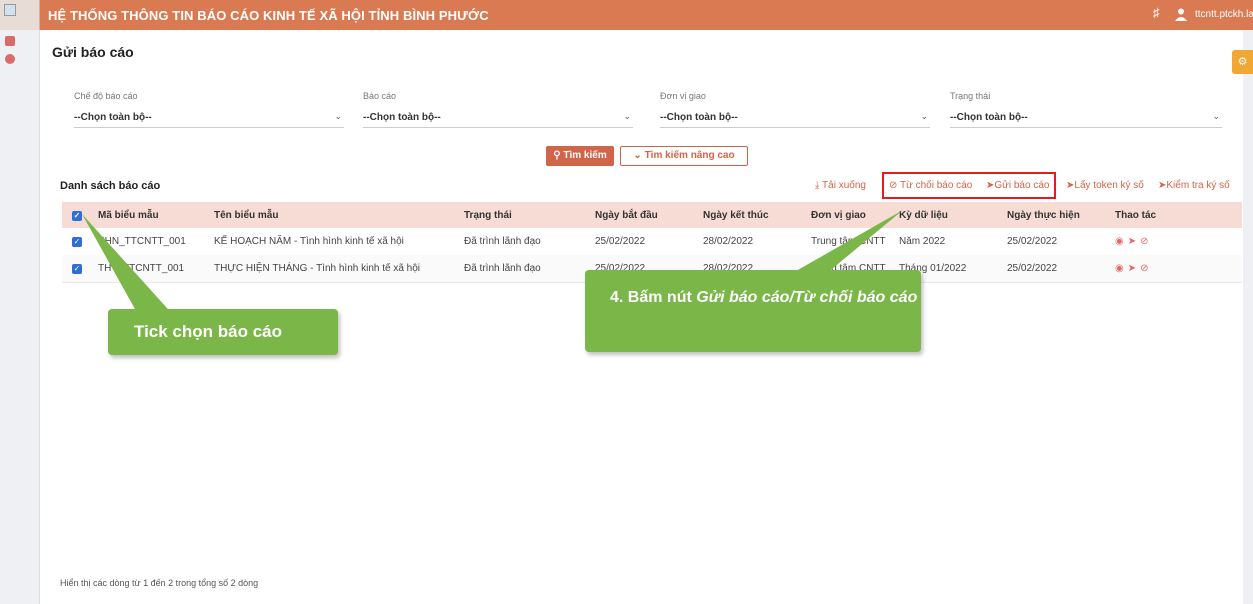  I want to click on report-select: --Chọn toàn bộ-- ⌄, so click(498, 119).